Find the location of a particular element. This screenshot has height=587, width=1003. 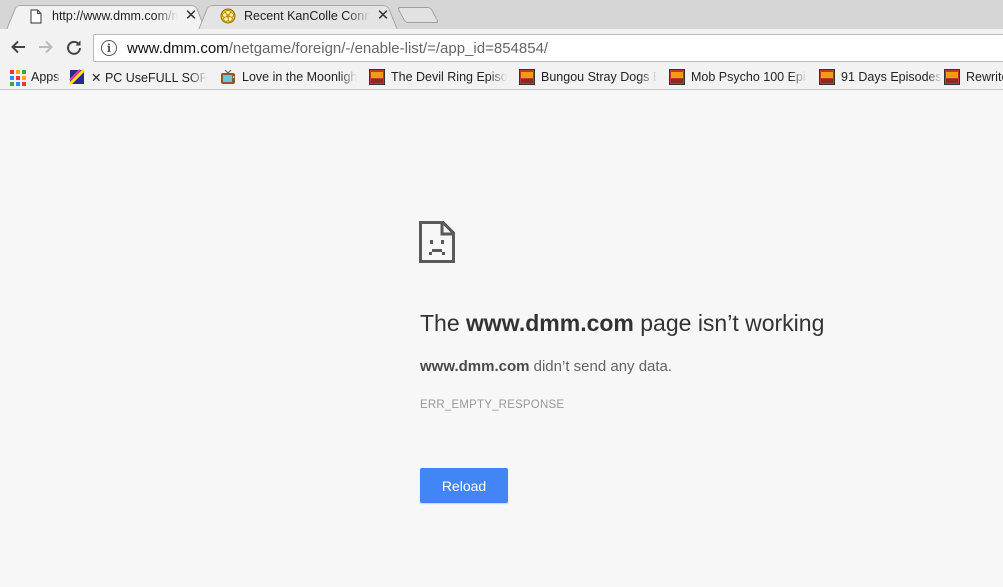

bookmark-love-in-the-moonlight: Love in the Moonlight is located at coordinates (288, 77).